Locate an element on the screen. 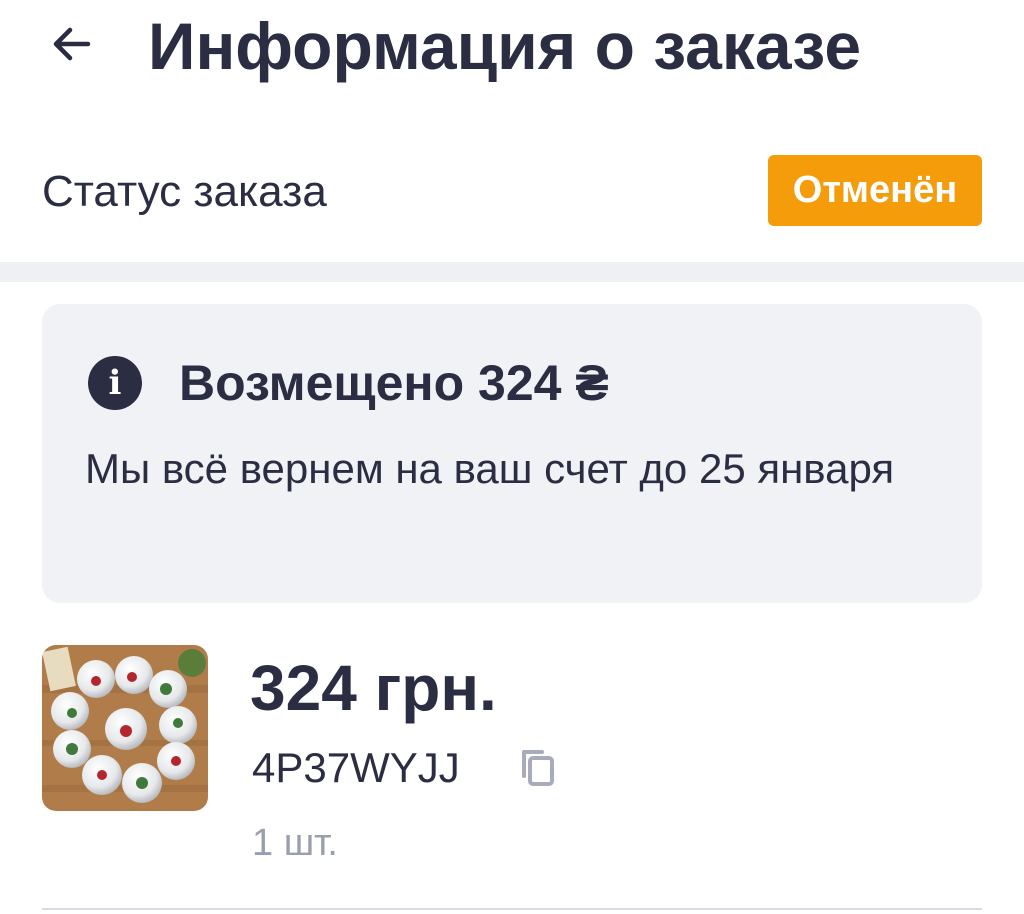 The image size is (1024, 914). refund-title: Возмещено 324 ₴ is located at coordinates (394, 383).